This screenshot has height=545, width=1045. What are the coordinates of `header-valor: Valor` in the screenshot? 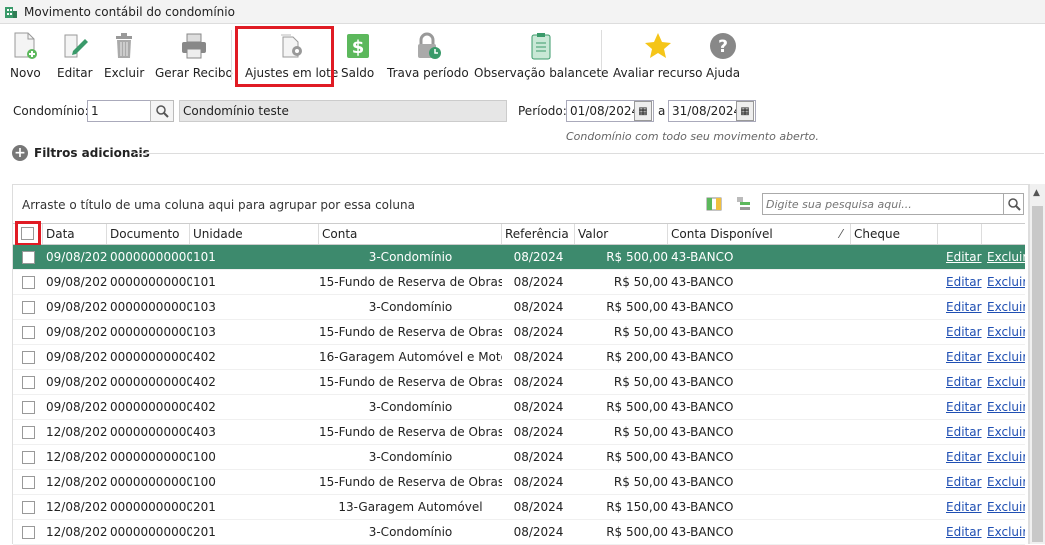 It's located at (621, 234).